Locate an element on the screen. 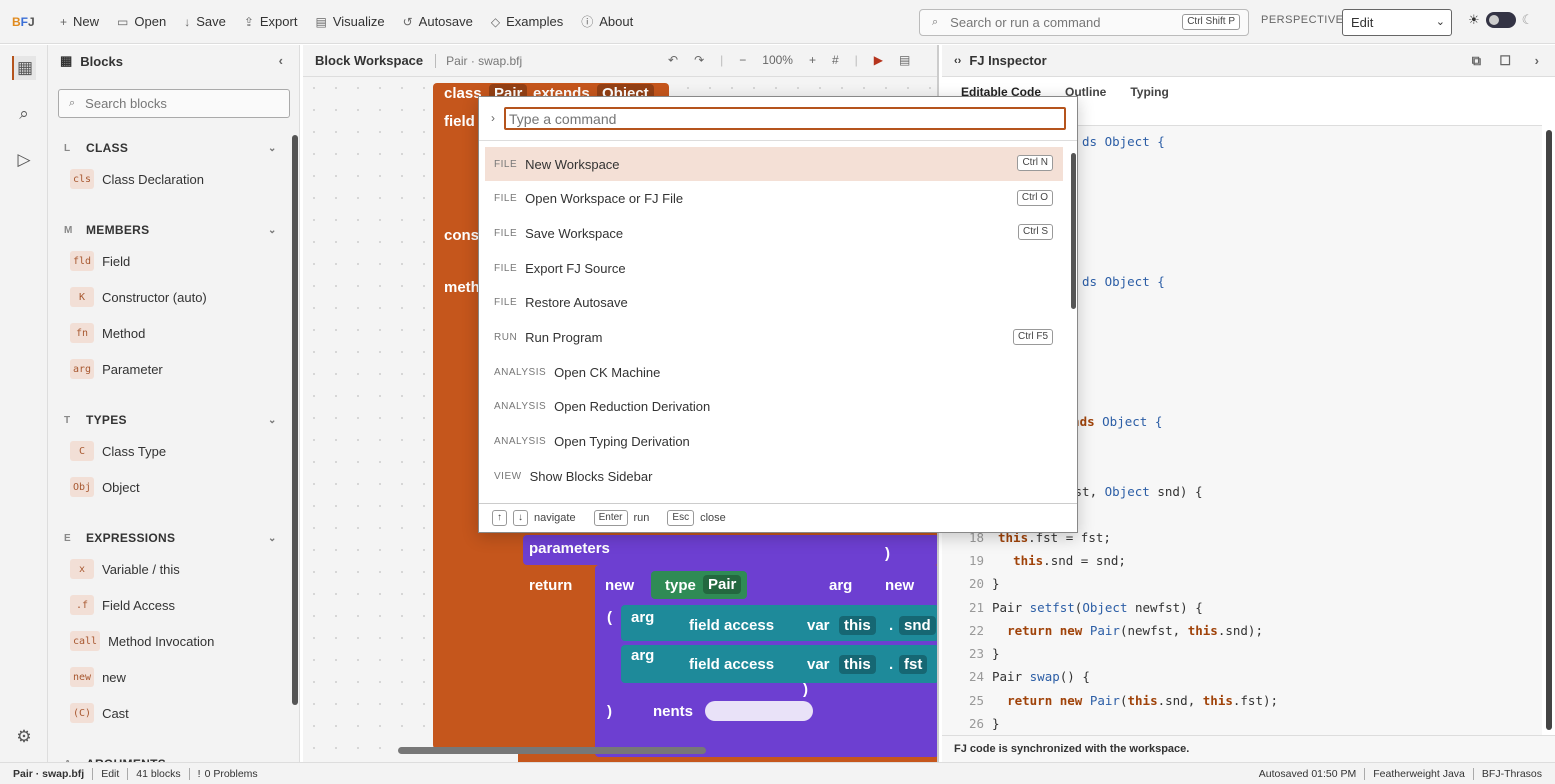  enter-key: Enter is located at coordinates (610, 518).